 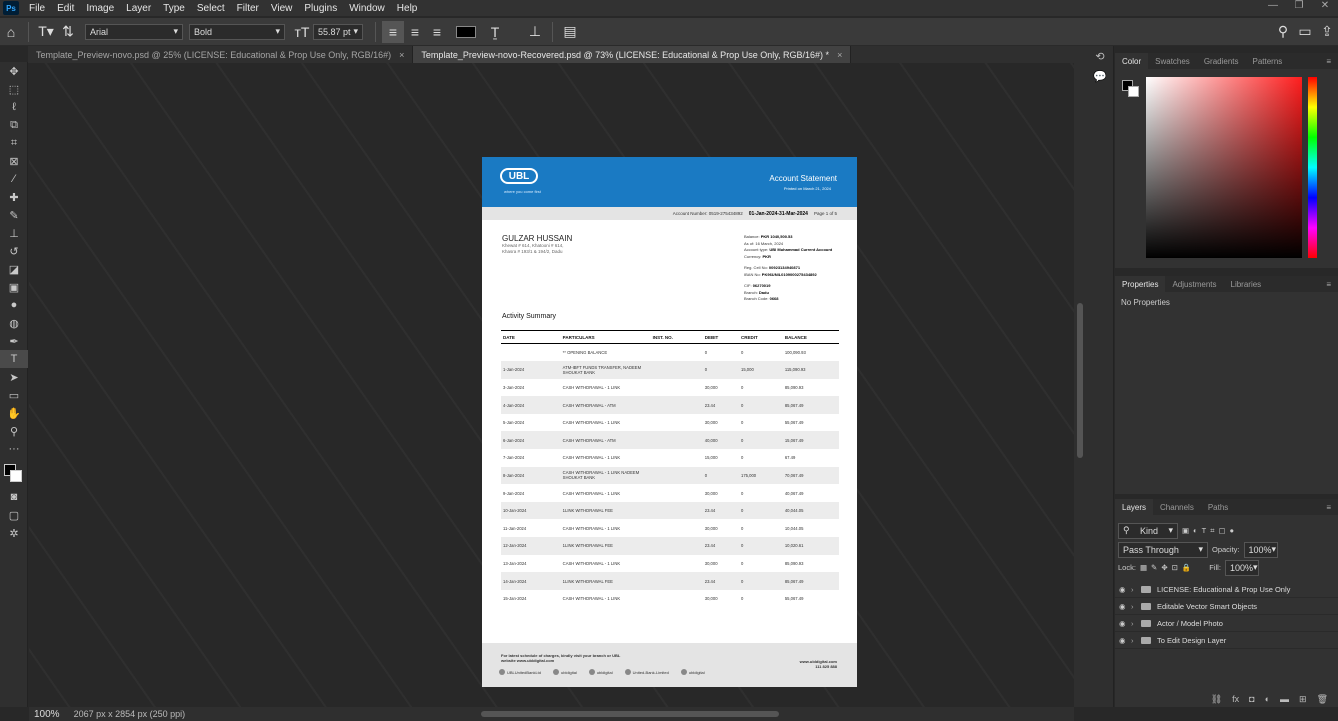 What do you see at coordinates (1218, 507) in the screenshot?
I see `tab-paths: Paths` at bounding box center [1218, 507].